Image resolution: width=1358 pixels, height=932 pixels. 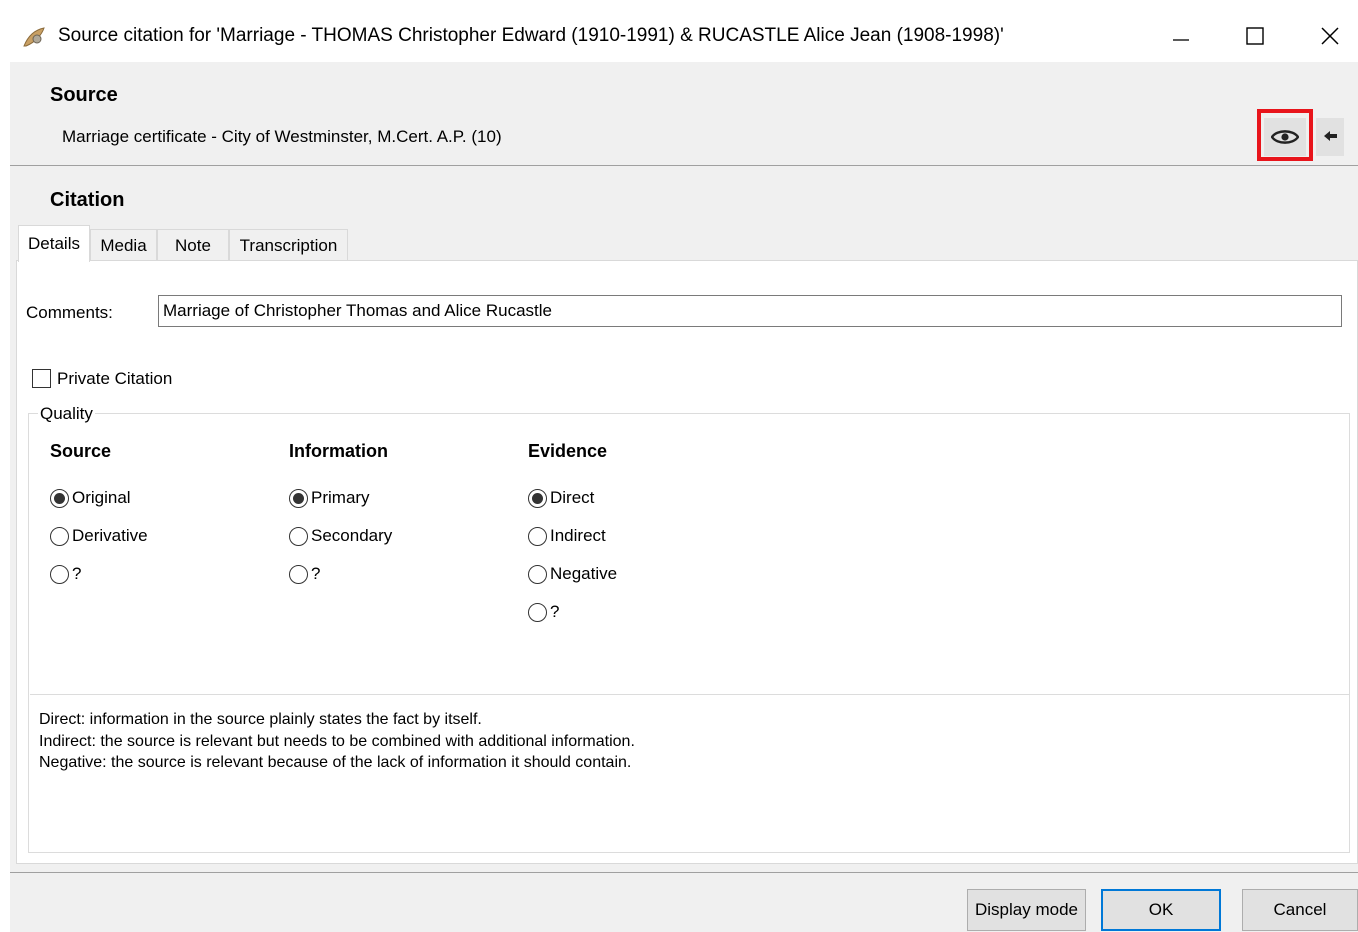 I want to click on radio-evidence-indirect: Indirect, so click(x=567, y=536).